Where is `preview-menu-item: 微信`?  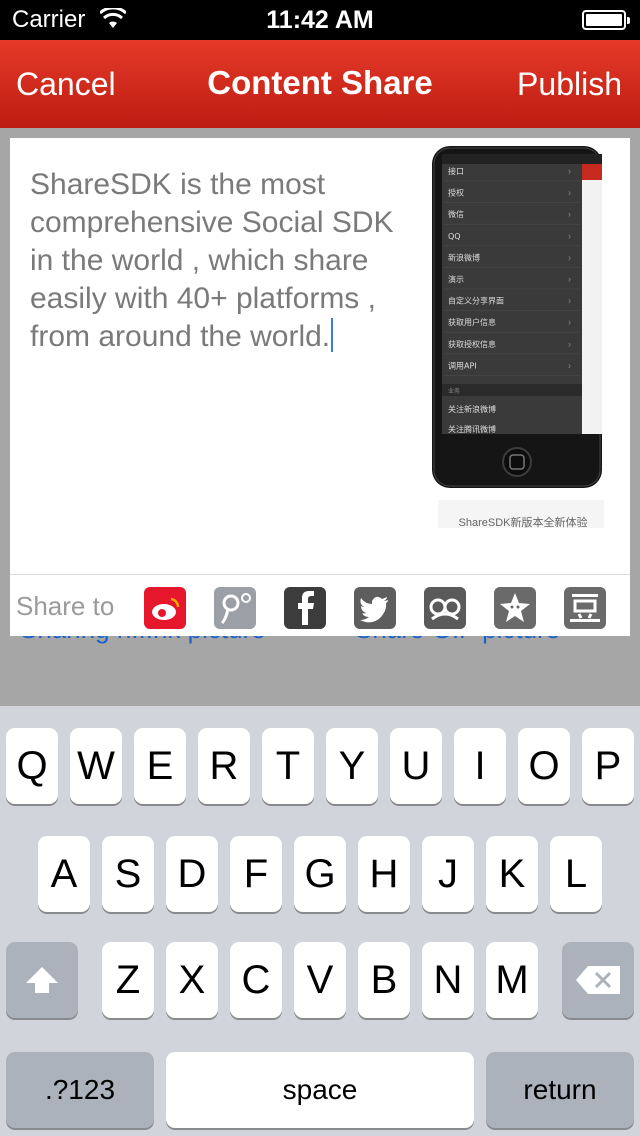
preview-menu-item: 微信 is located at coordinates (456, 214).